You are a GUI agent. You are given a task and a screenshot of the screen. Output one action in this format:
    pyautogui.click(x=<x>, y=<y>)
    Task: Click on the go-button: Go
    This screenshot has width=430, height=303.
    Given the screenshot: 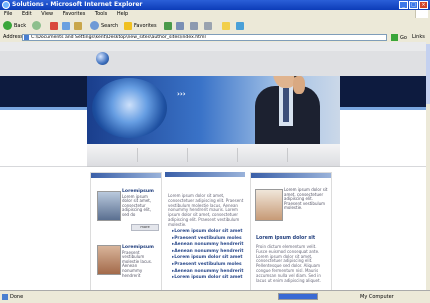 What is the action you would take?
    pyautogui.click(x=399, y=37)
    